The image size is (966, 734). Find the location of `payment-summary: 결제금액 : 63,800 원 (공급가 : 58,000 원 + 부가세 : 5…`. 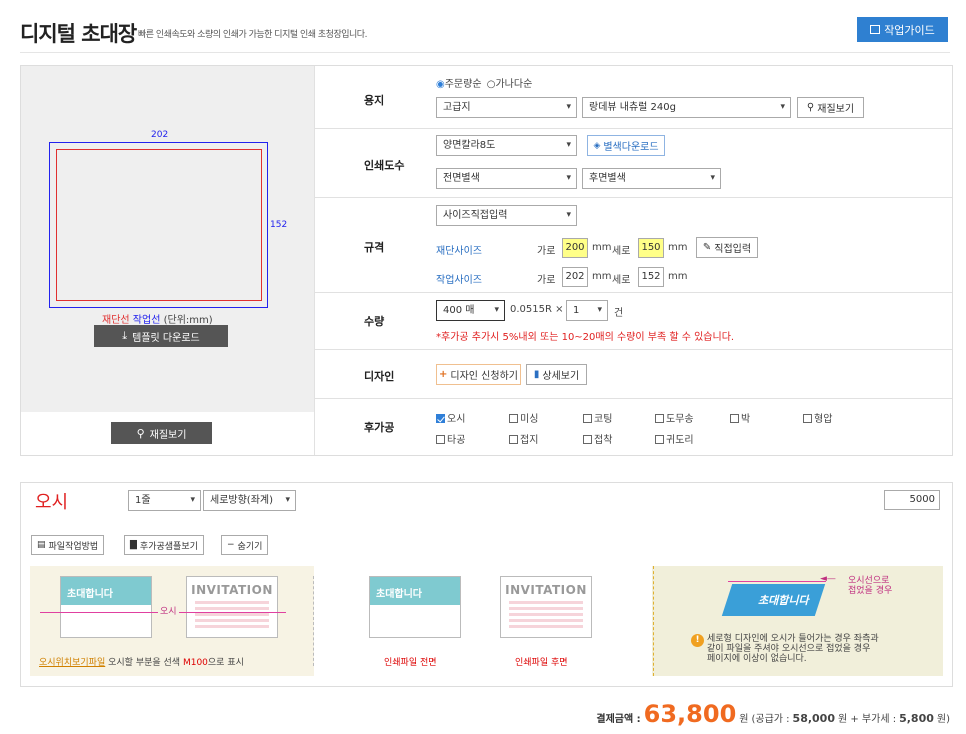

payment-summary: 결제금액 : 63,800 원 (공급가 : 58,000 원 + 부가세 : 5… is located at coordinates (773, 714).